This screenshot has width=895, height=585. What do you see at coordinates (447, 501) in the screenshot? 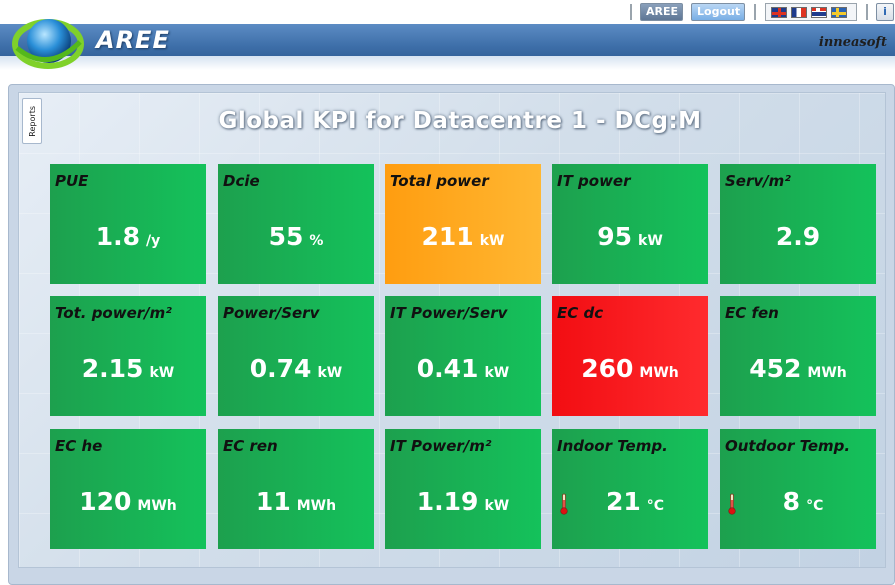
I see `kpi-value: 1.19` at bounding box center [447, 501].